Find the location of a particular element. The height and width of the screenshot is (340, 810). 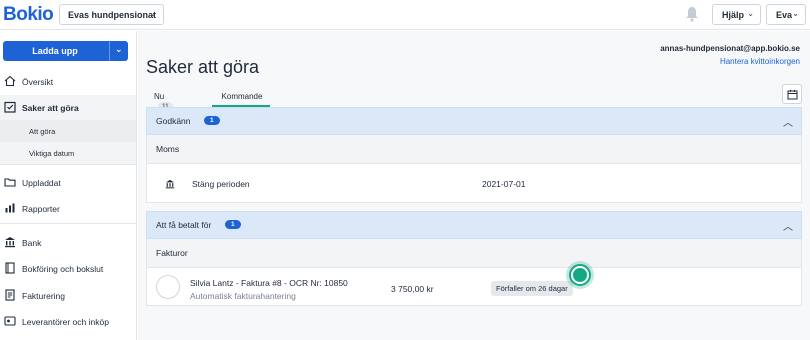

company-name: Evas hundpensionat is located at coordinates (112, 15).